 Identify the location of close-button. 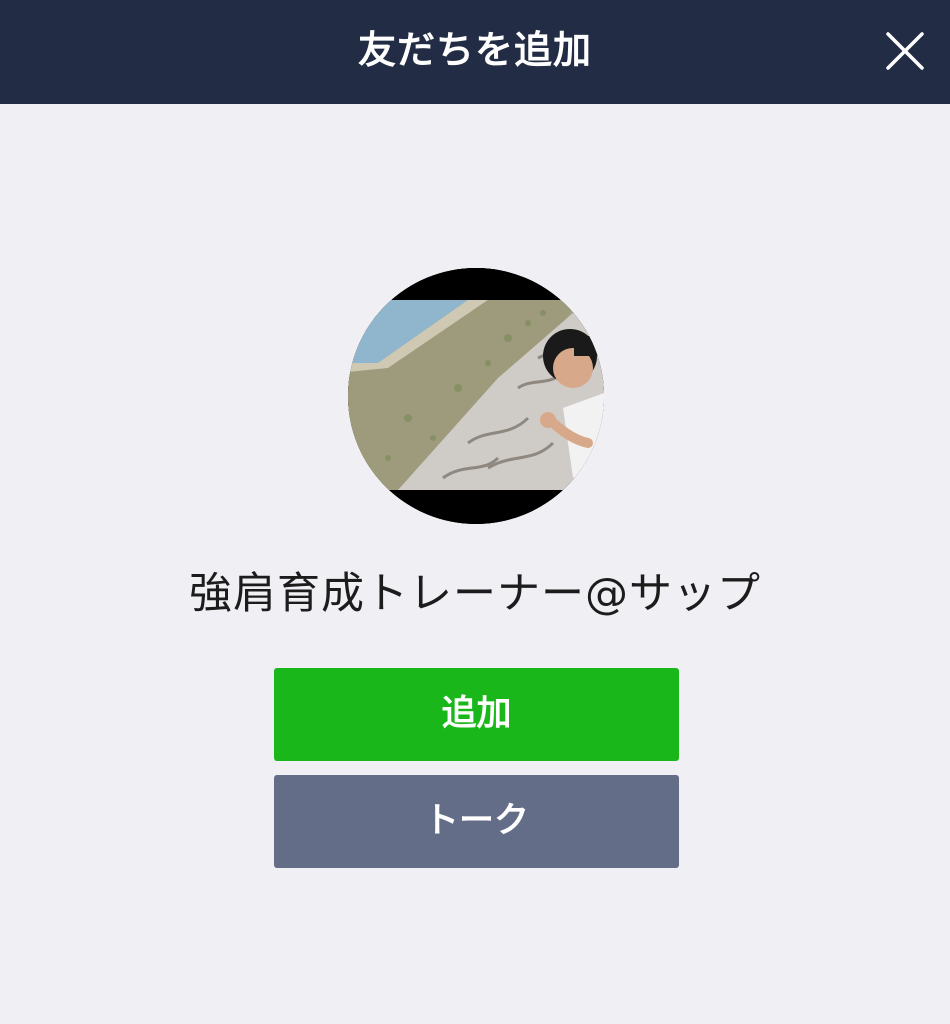
(905, 51).